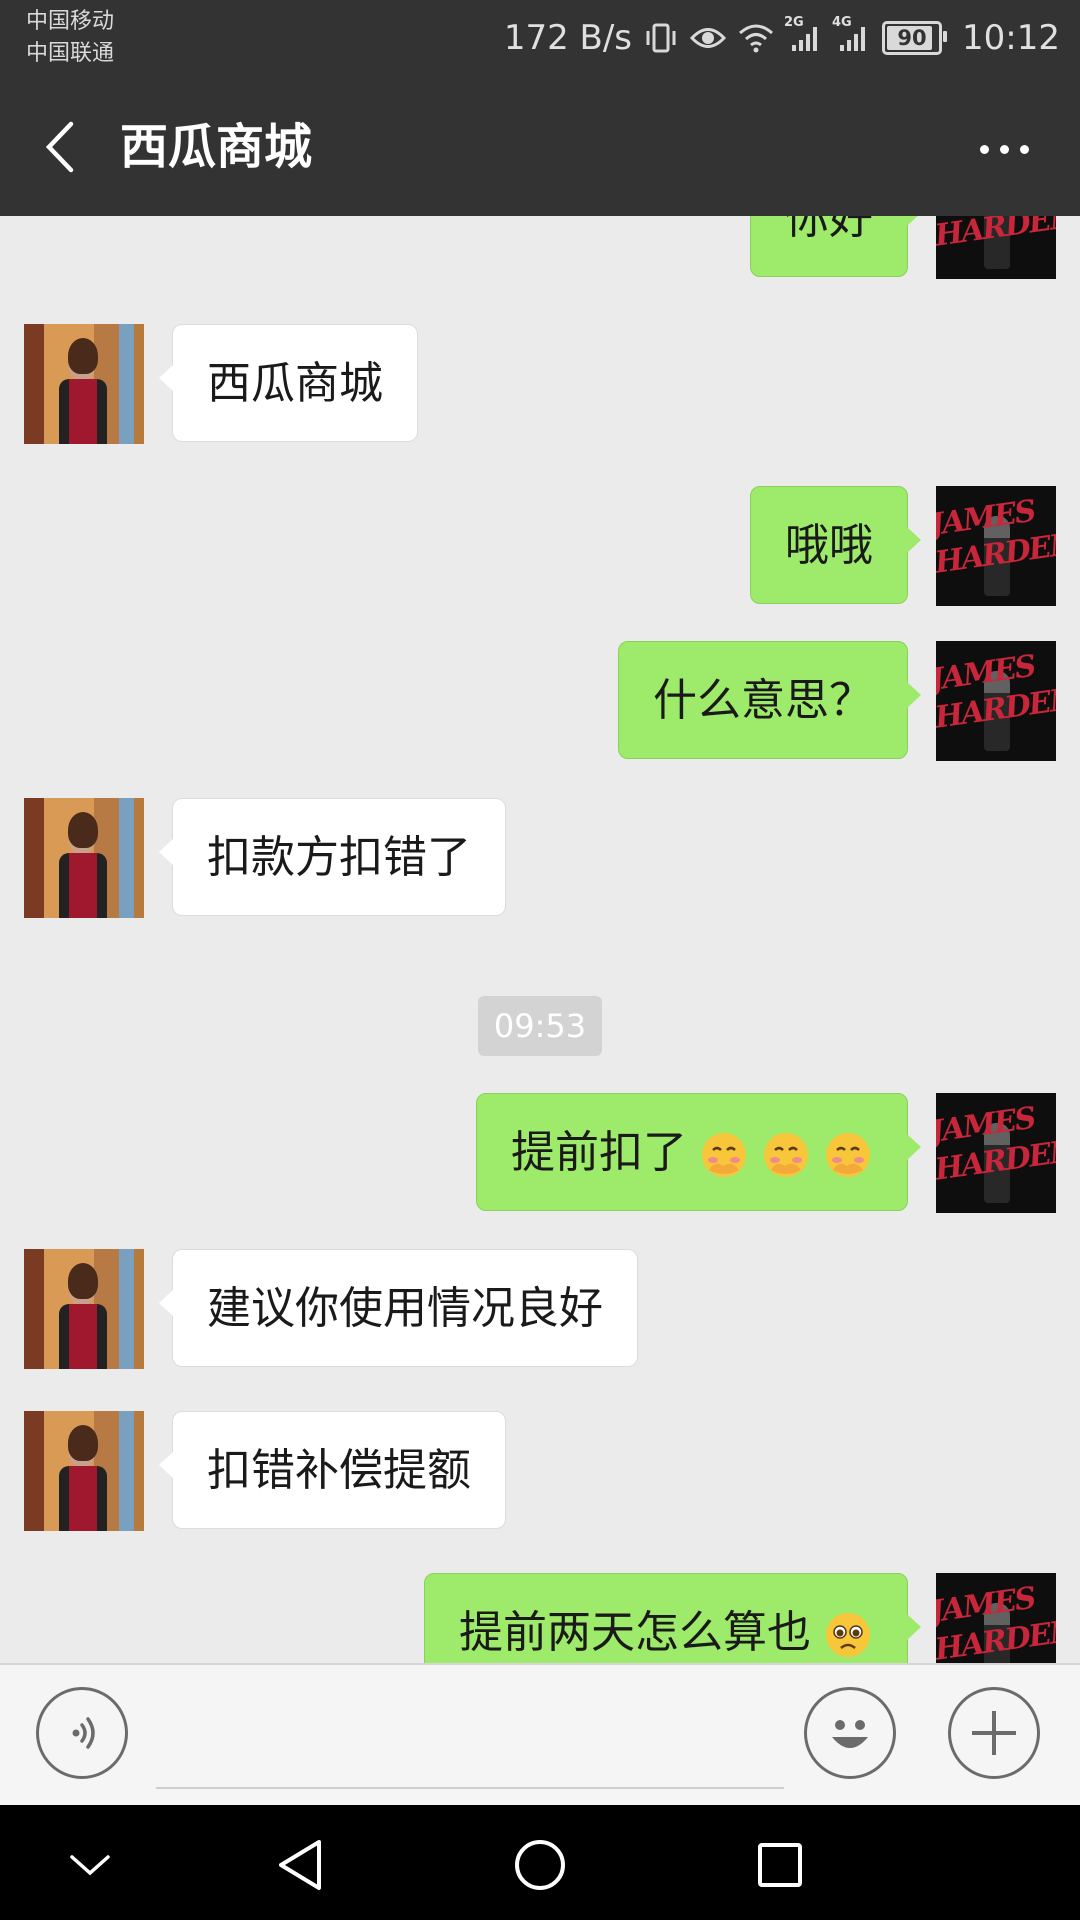 This screenshot has width=1080, height=1920. Describe the element at coordinates (763, 700) in the screenshot. I see `message-text: 什么意思？` at that location.